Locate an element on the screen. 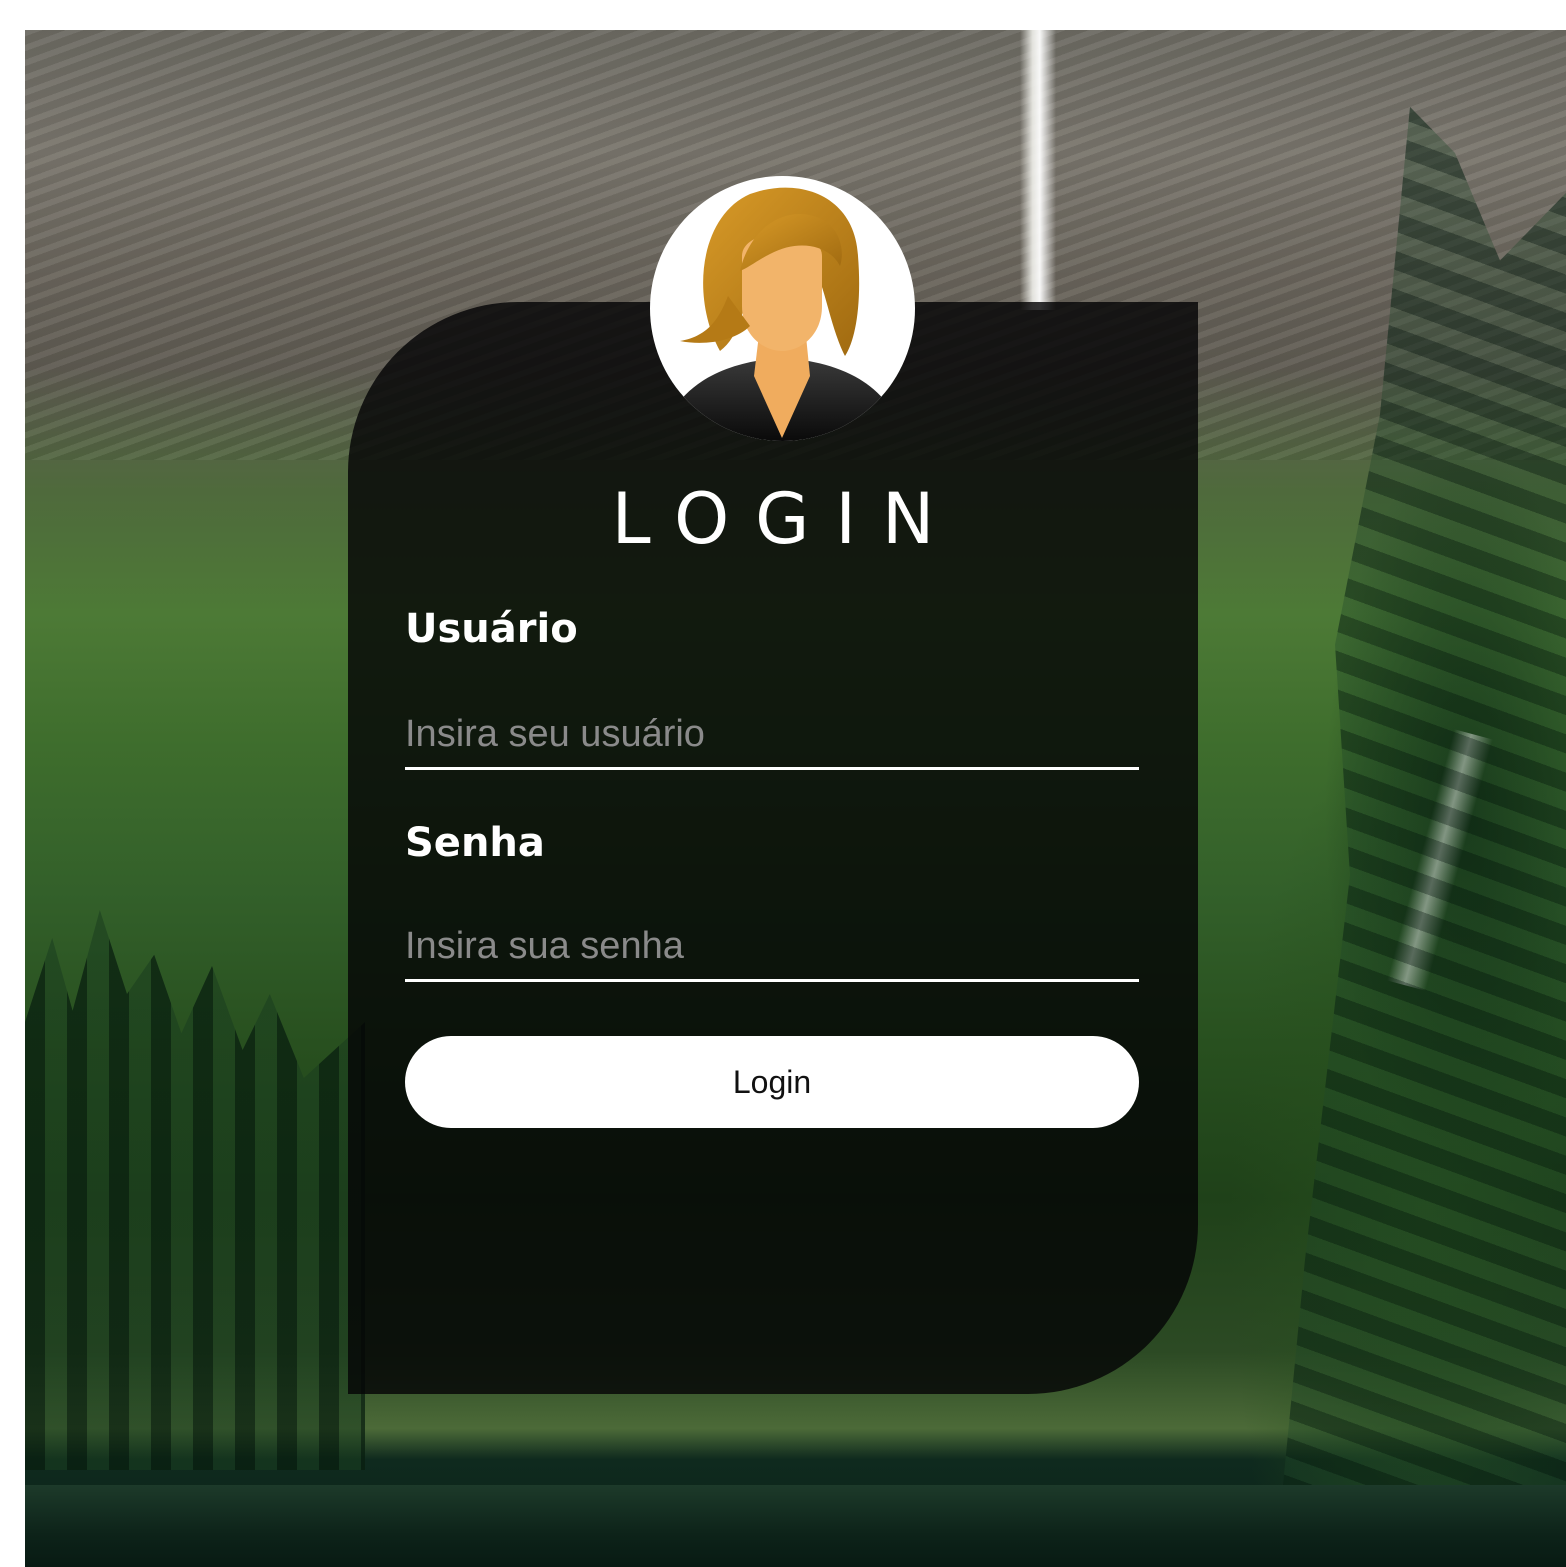 Image resolution: width=1566 pixels, height=1567 pixels. login-title: LOGIN is located at coordinates (786, 519).